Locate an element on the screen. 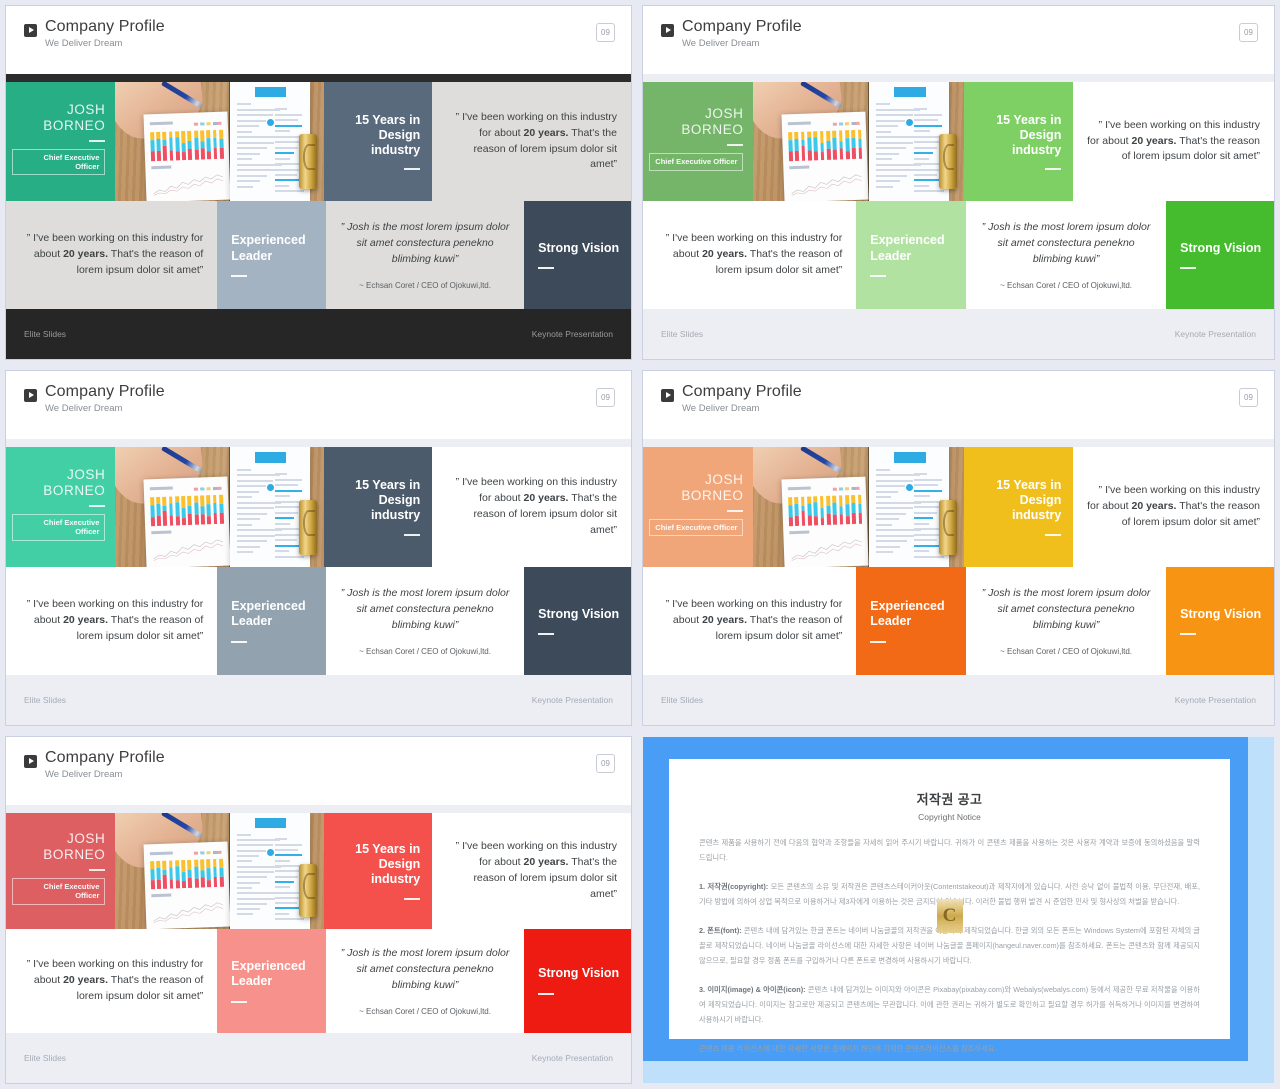 This screenshot has width=1280, height=1089. copyright-title: 저작권 공고 is located at coordinates (949, 799).